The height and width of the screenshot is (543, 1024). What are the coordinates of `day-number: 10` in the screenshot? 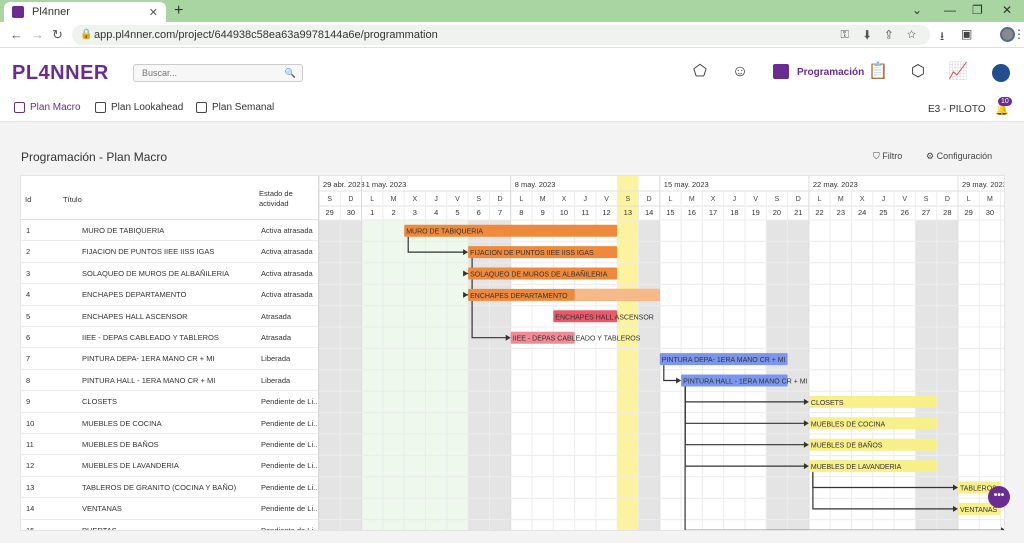 It's located at (564, 212).